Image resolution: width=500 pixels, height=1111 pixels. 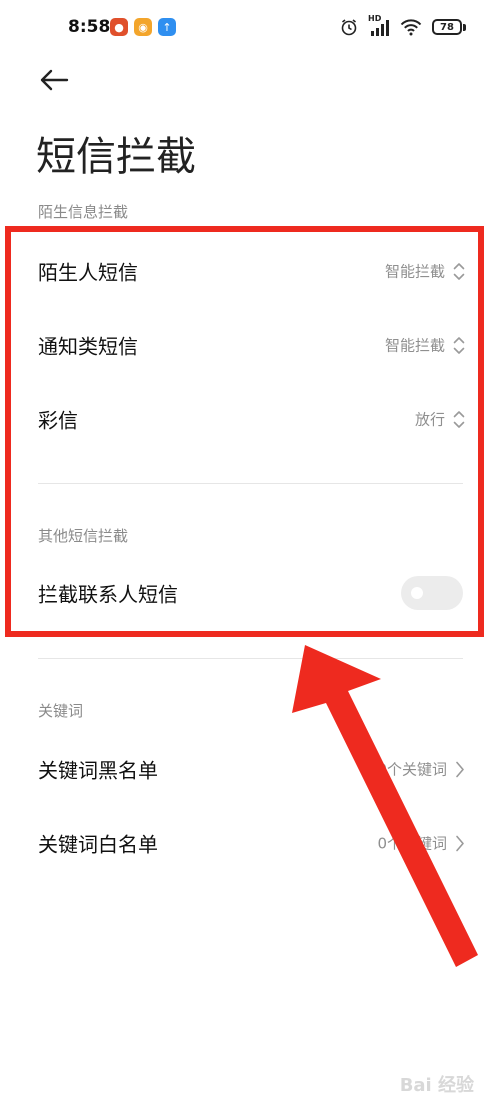 I want to click on status-bar: 8:58 ● ◉ ↑ HD 78, so click(x=250, y=28).